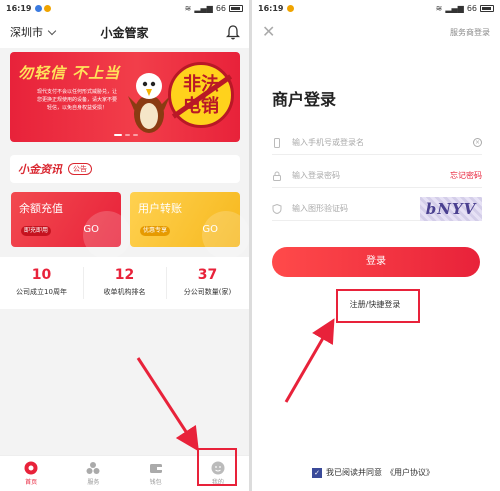 This screenshot has width=500, height=491. I want to click on captcha-field: 输入图形验证码 bNYV, so click(377, 208).